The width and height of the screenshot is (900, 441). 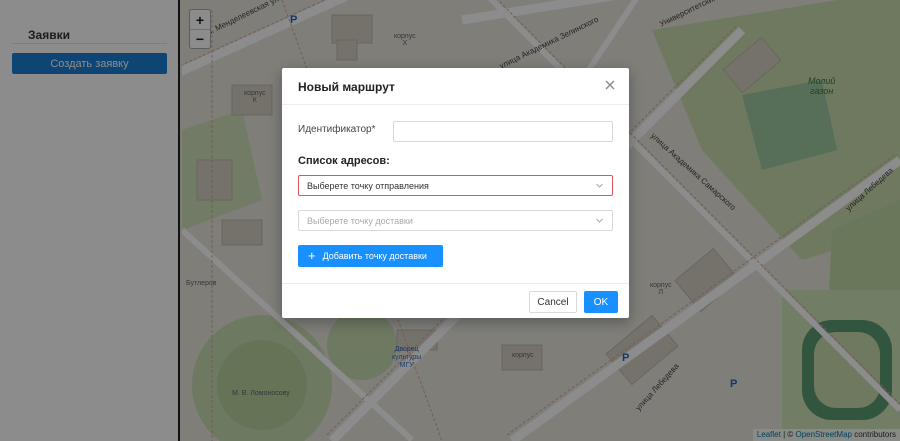 I want to click on ok-button: OK, so click(x=601, y=302).